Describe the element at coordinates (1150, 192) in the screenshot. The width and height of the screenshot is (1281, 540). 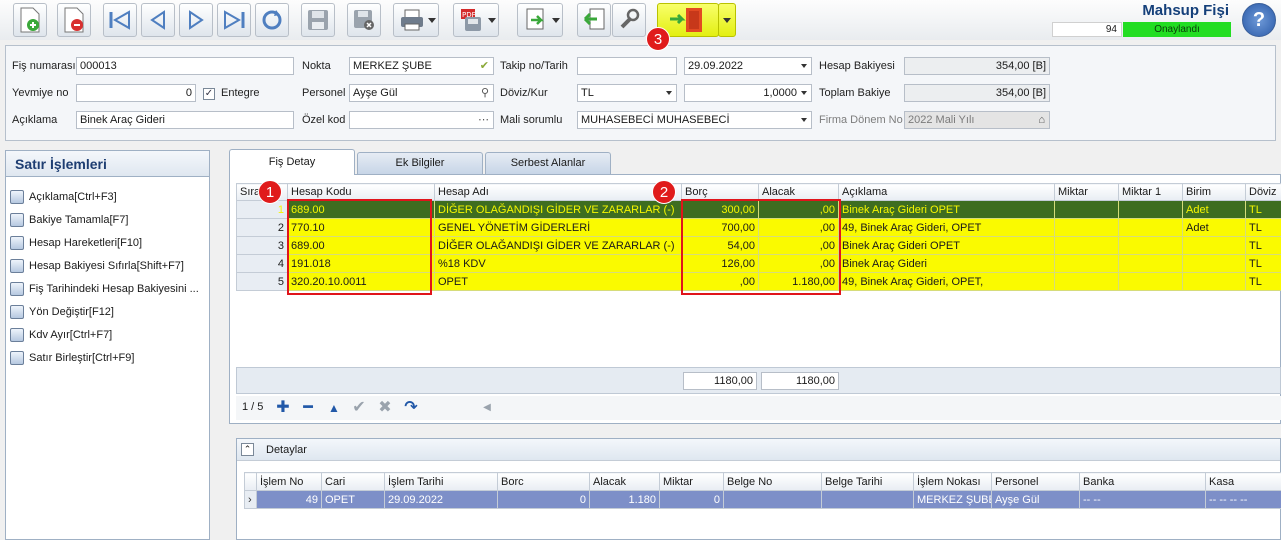
I see `col-header: Miktar 1` at that location.